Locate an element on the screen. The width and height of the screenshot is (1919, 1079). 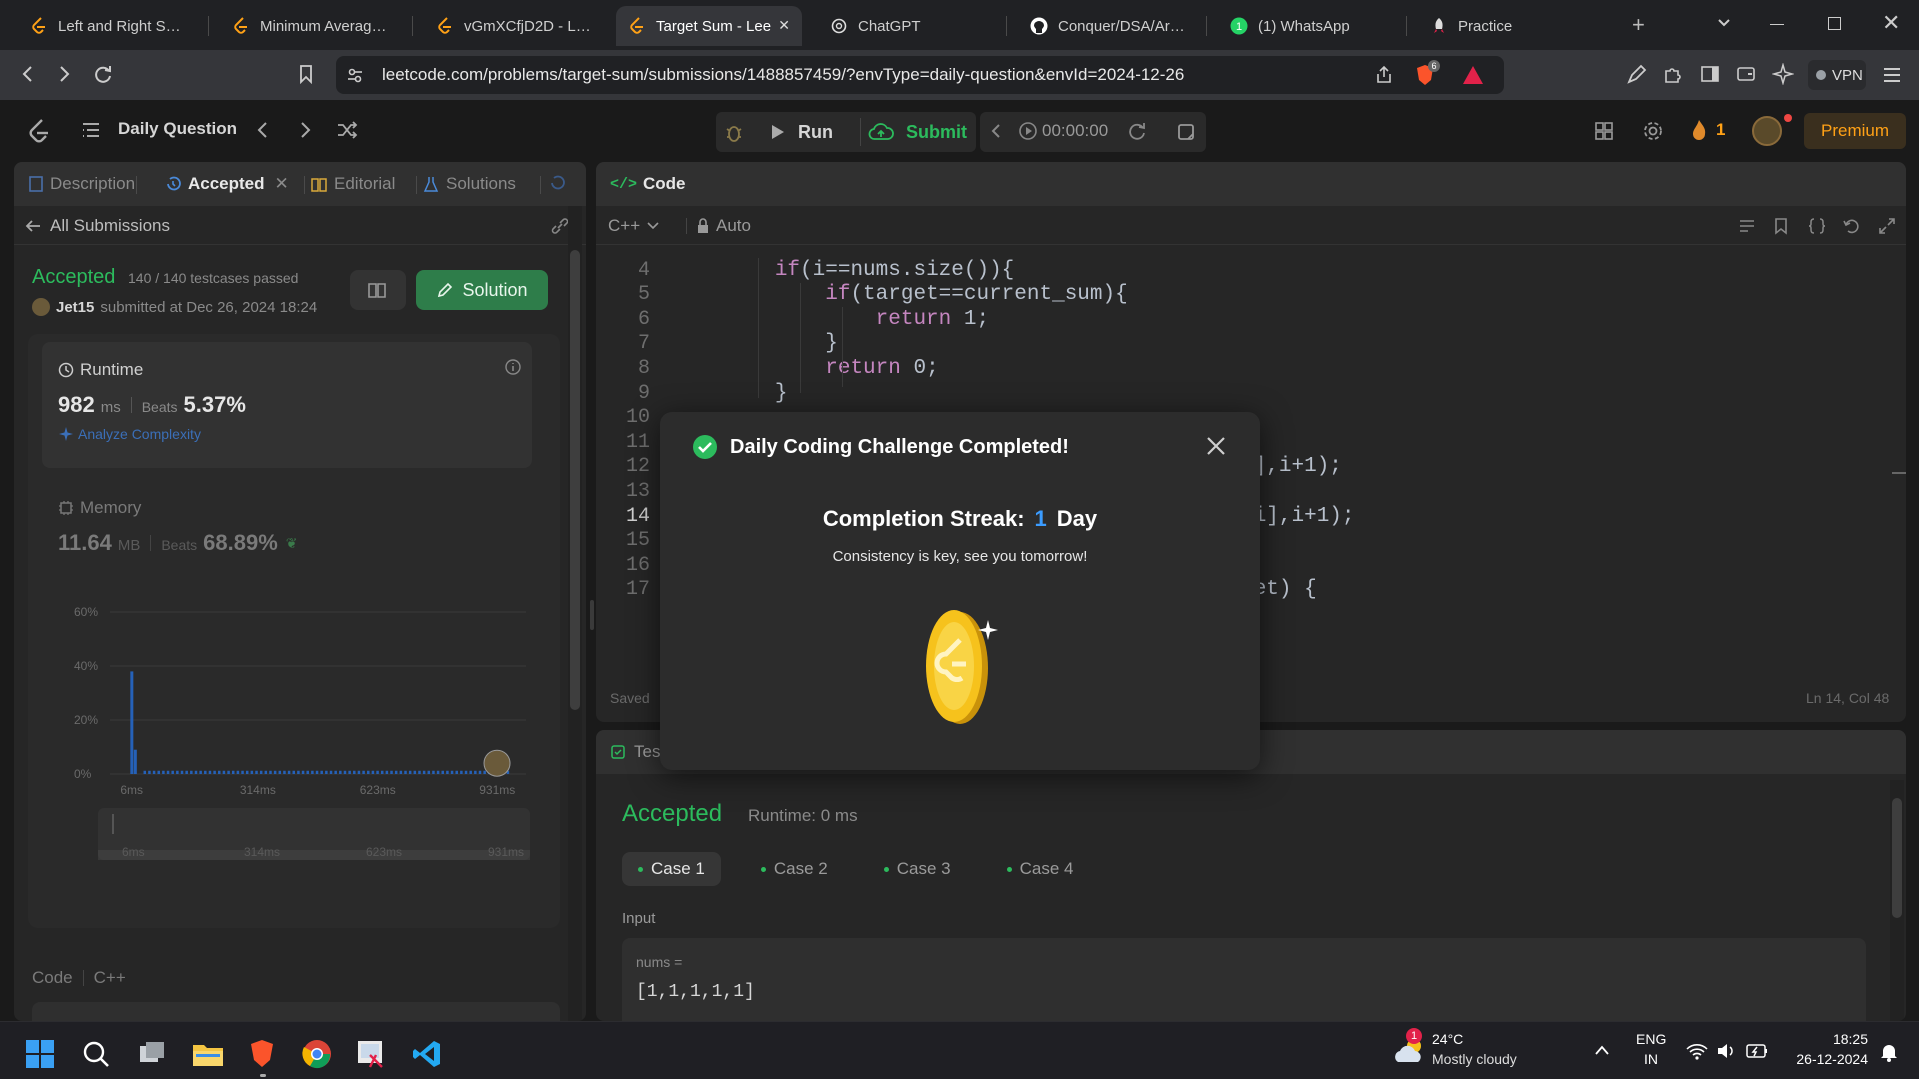
prev-problem-icon is located at coordinates (263, 130).